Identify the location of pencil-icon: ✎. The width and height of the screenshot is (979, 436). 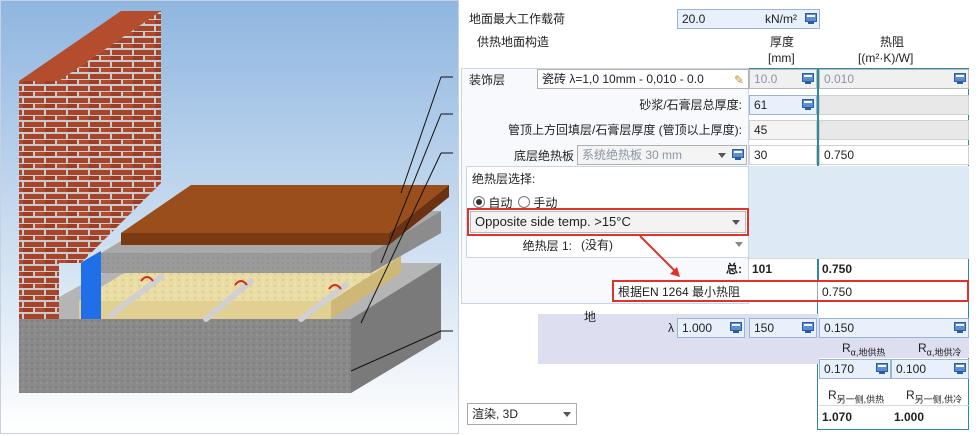
(739, 79).